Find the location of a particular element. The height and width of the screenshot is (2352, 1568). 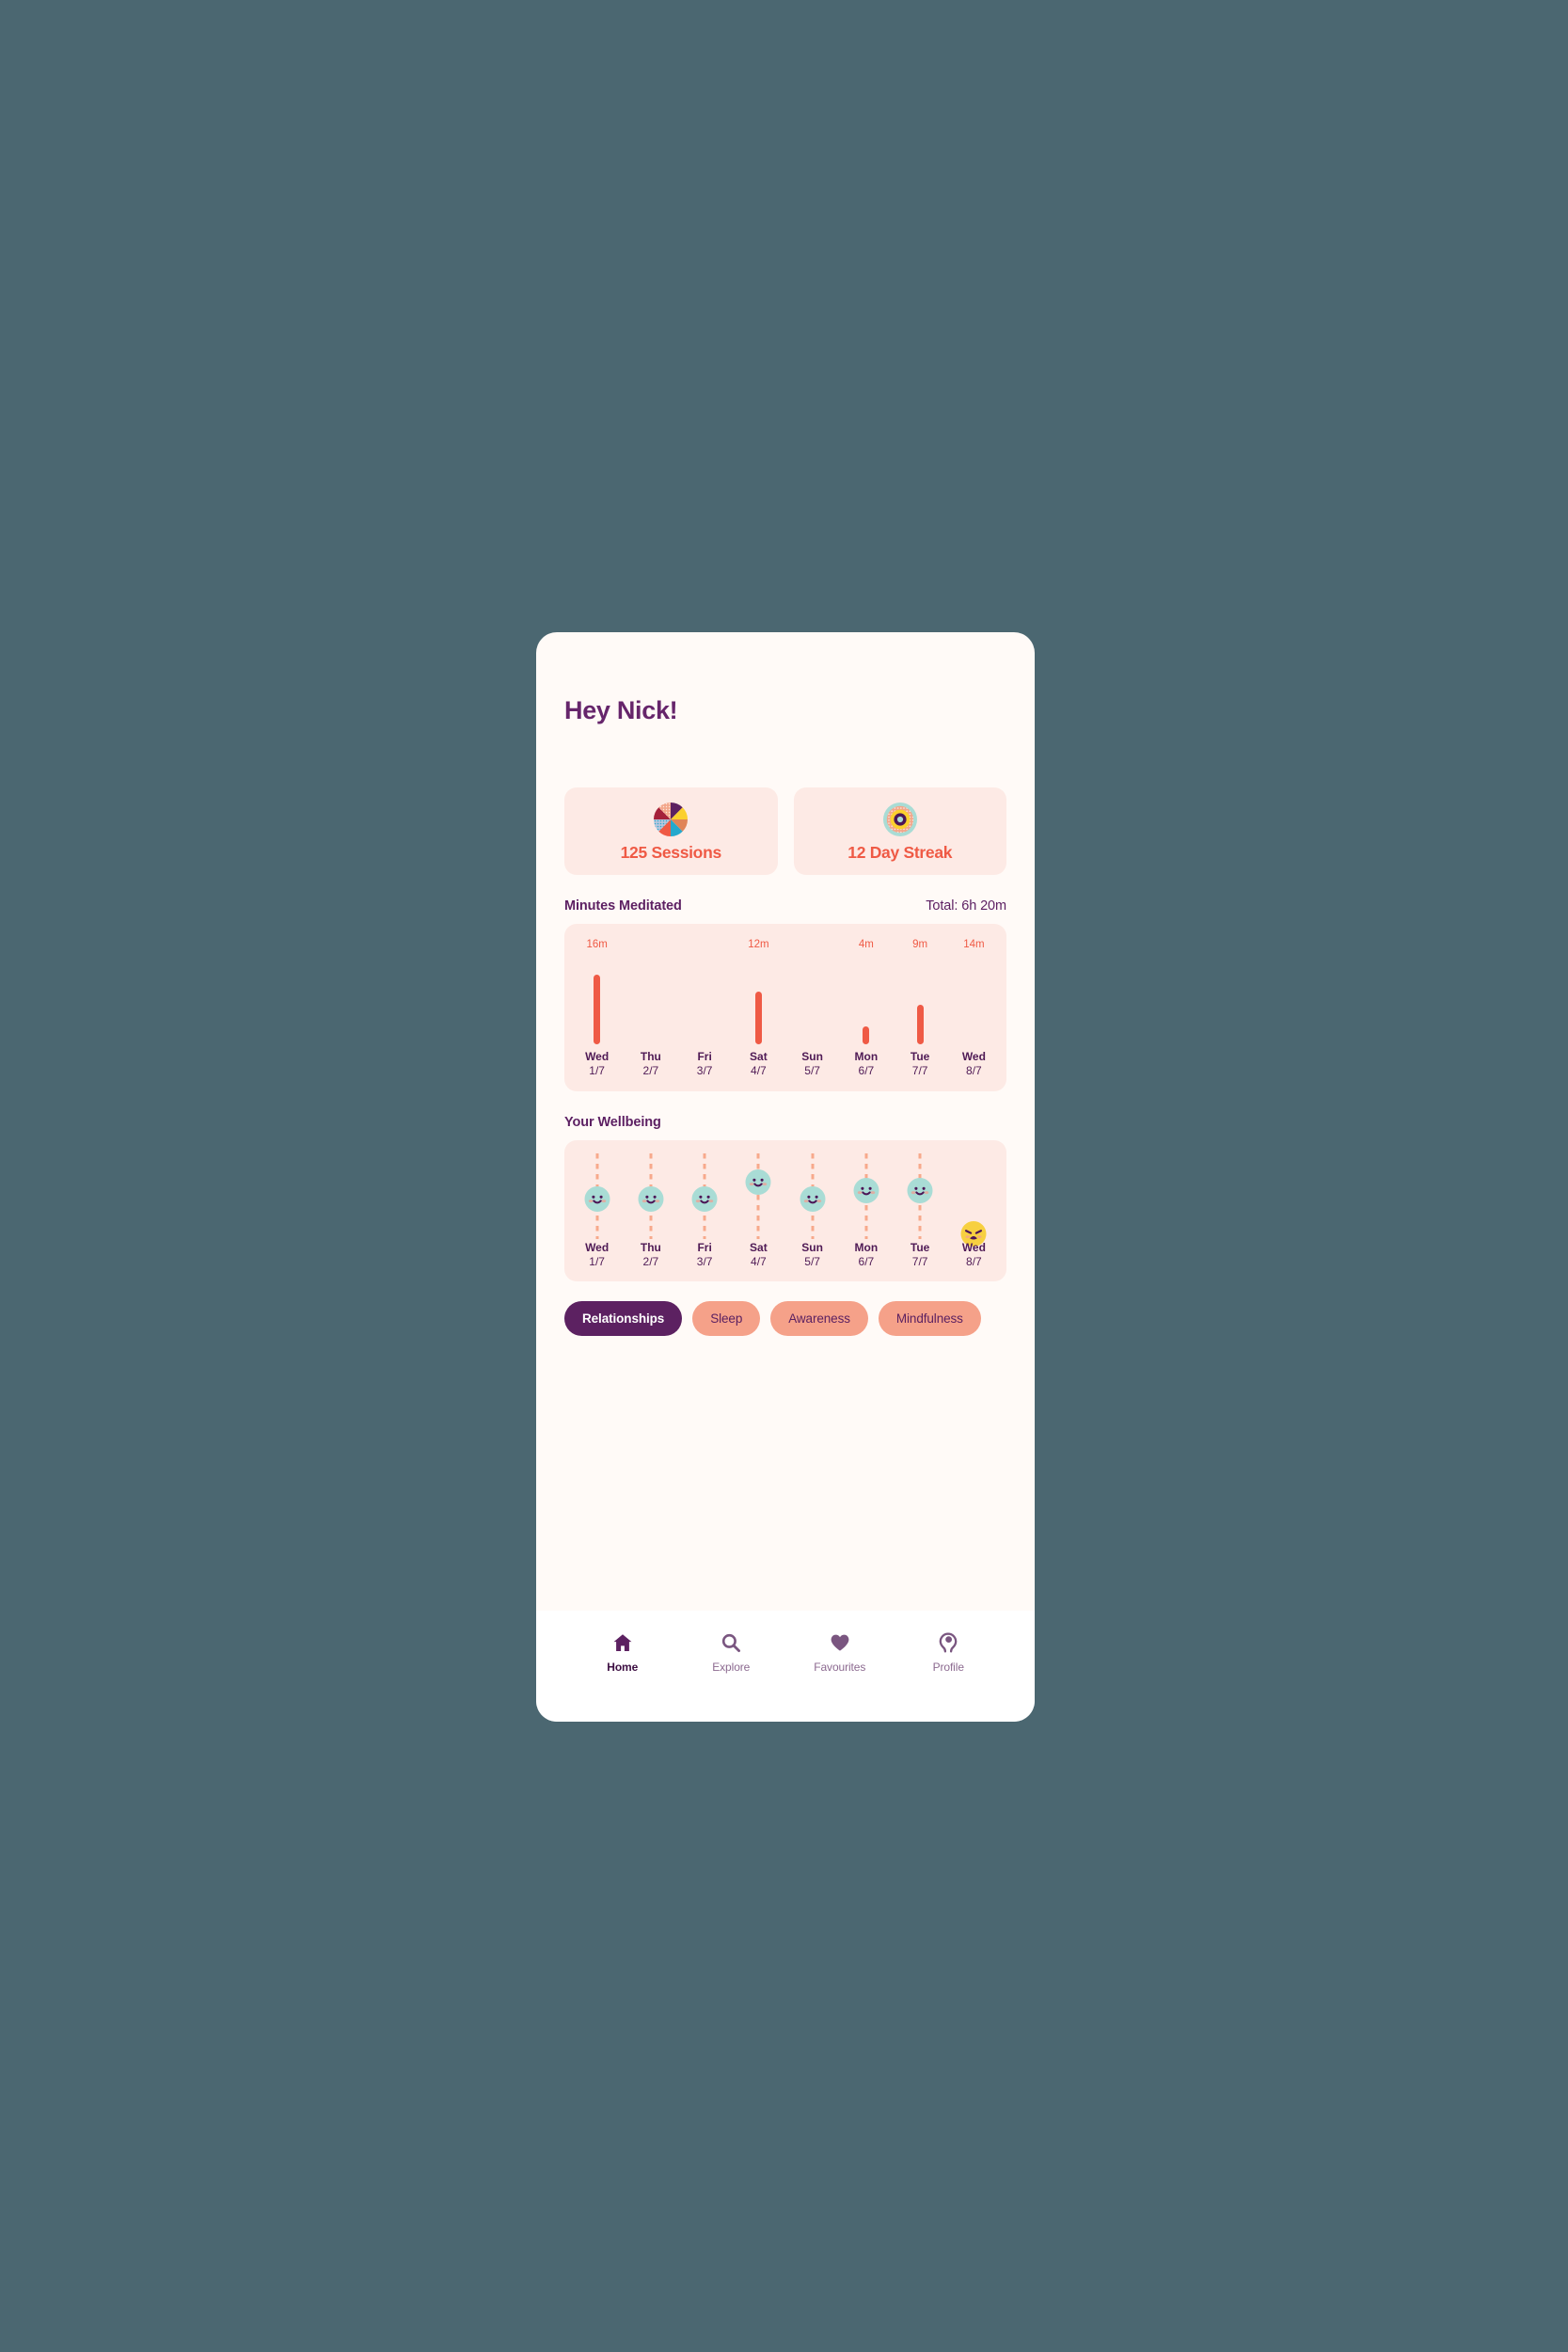

wellbeing-column: Thu 2/7 is located at coordinates (650, 1210).